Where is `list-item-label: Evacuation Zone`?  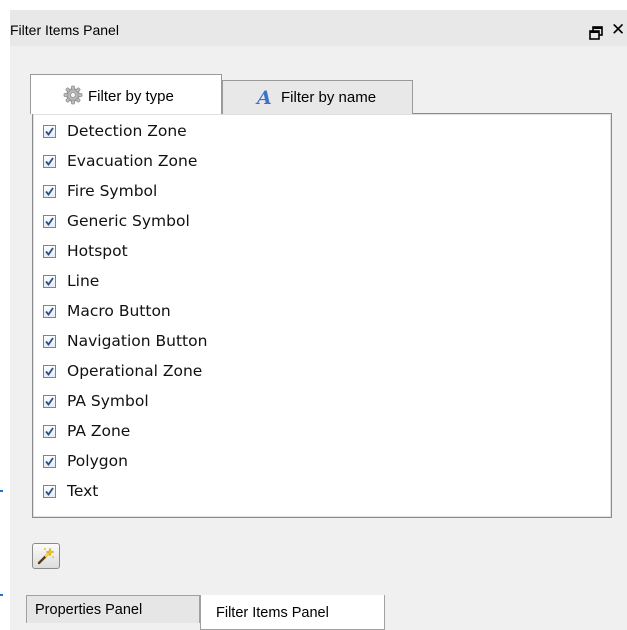 list-item-label: Evacuation Zone is located at coordinates (132, 161).